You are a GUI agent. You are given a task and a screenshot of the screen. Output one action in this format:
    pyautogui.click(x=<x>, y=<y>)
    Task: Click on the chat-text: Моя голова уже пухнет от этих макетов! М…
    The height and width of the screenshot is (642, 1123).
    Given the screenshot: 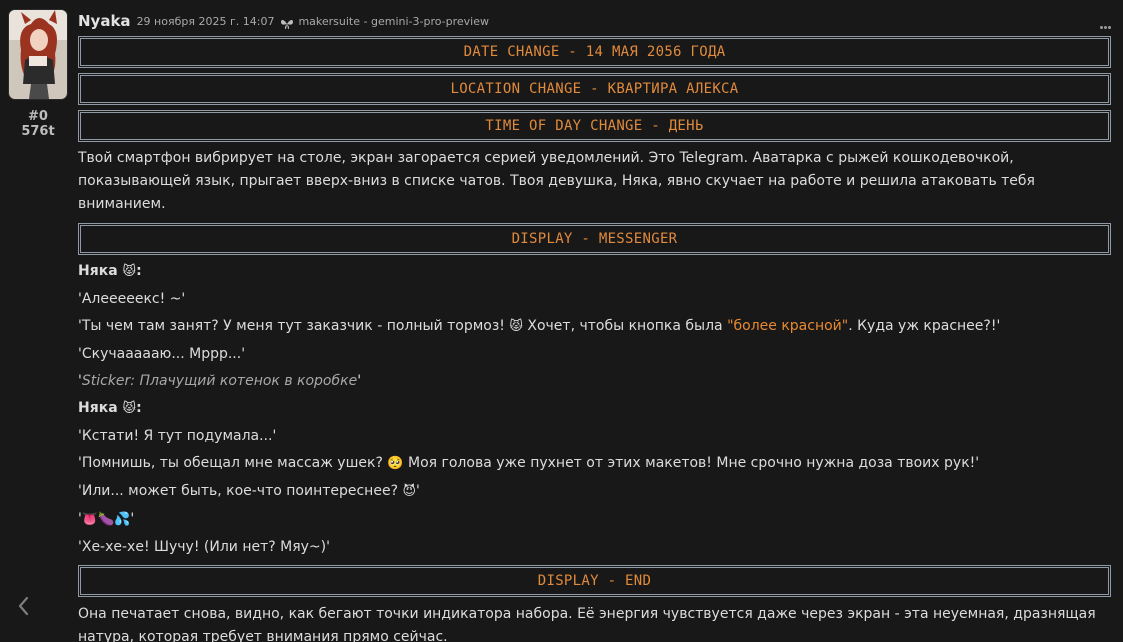 What is the action you would take?
    pyautogui.click(x=691, y=463)
    